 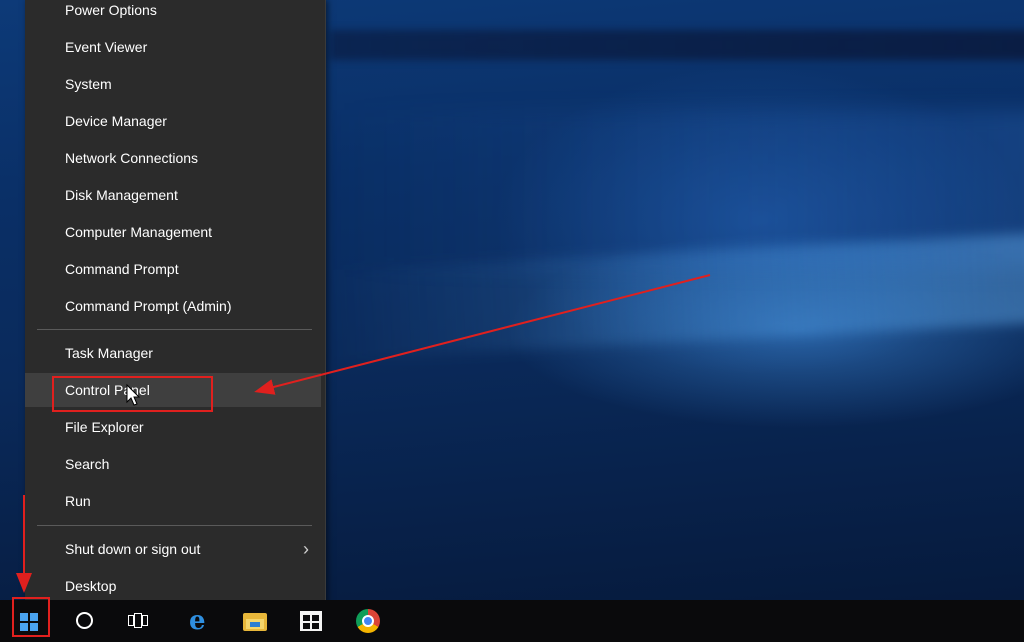 What do you see at coordinates (148, 306) in the screenshot?
I see `menu-item-label: Command Prompt (Admin)` at bounding box center [148, 306].